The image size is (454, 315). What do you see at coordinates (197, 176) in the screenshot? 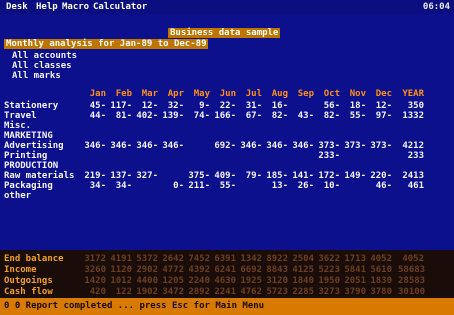
I see `table-cell: 375-` at bounding box center [197, 176].